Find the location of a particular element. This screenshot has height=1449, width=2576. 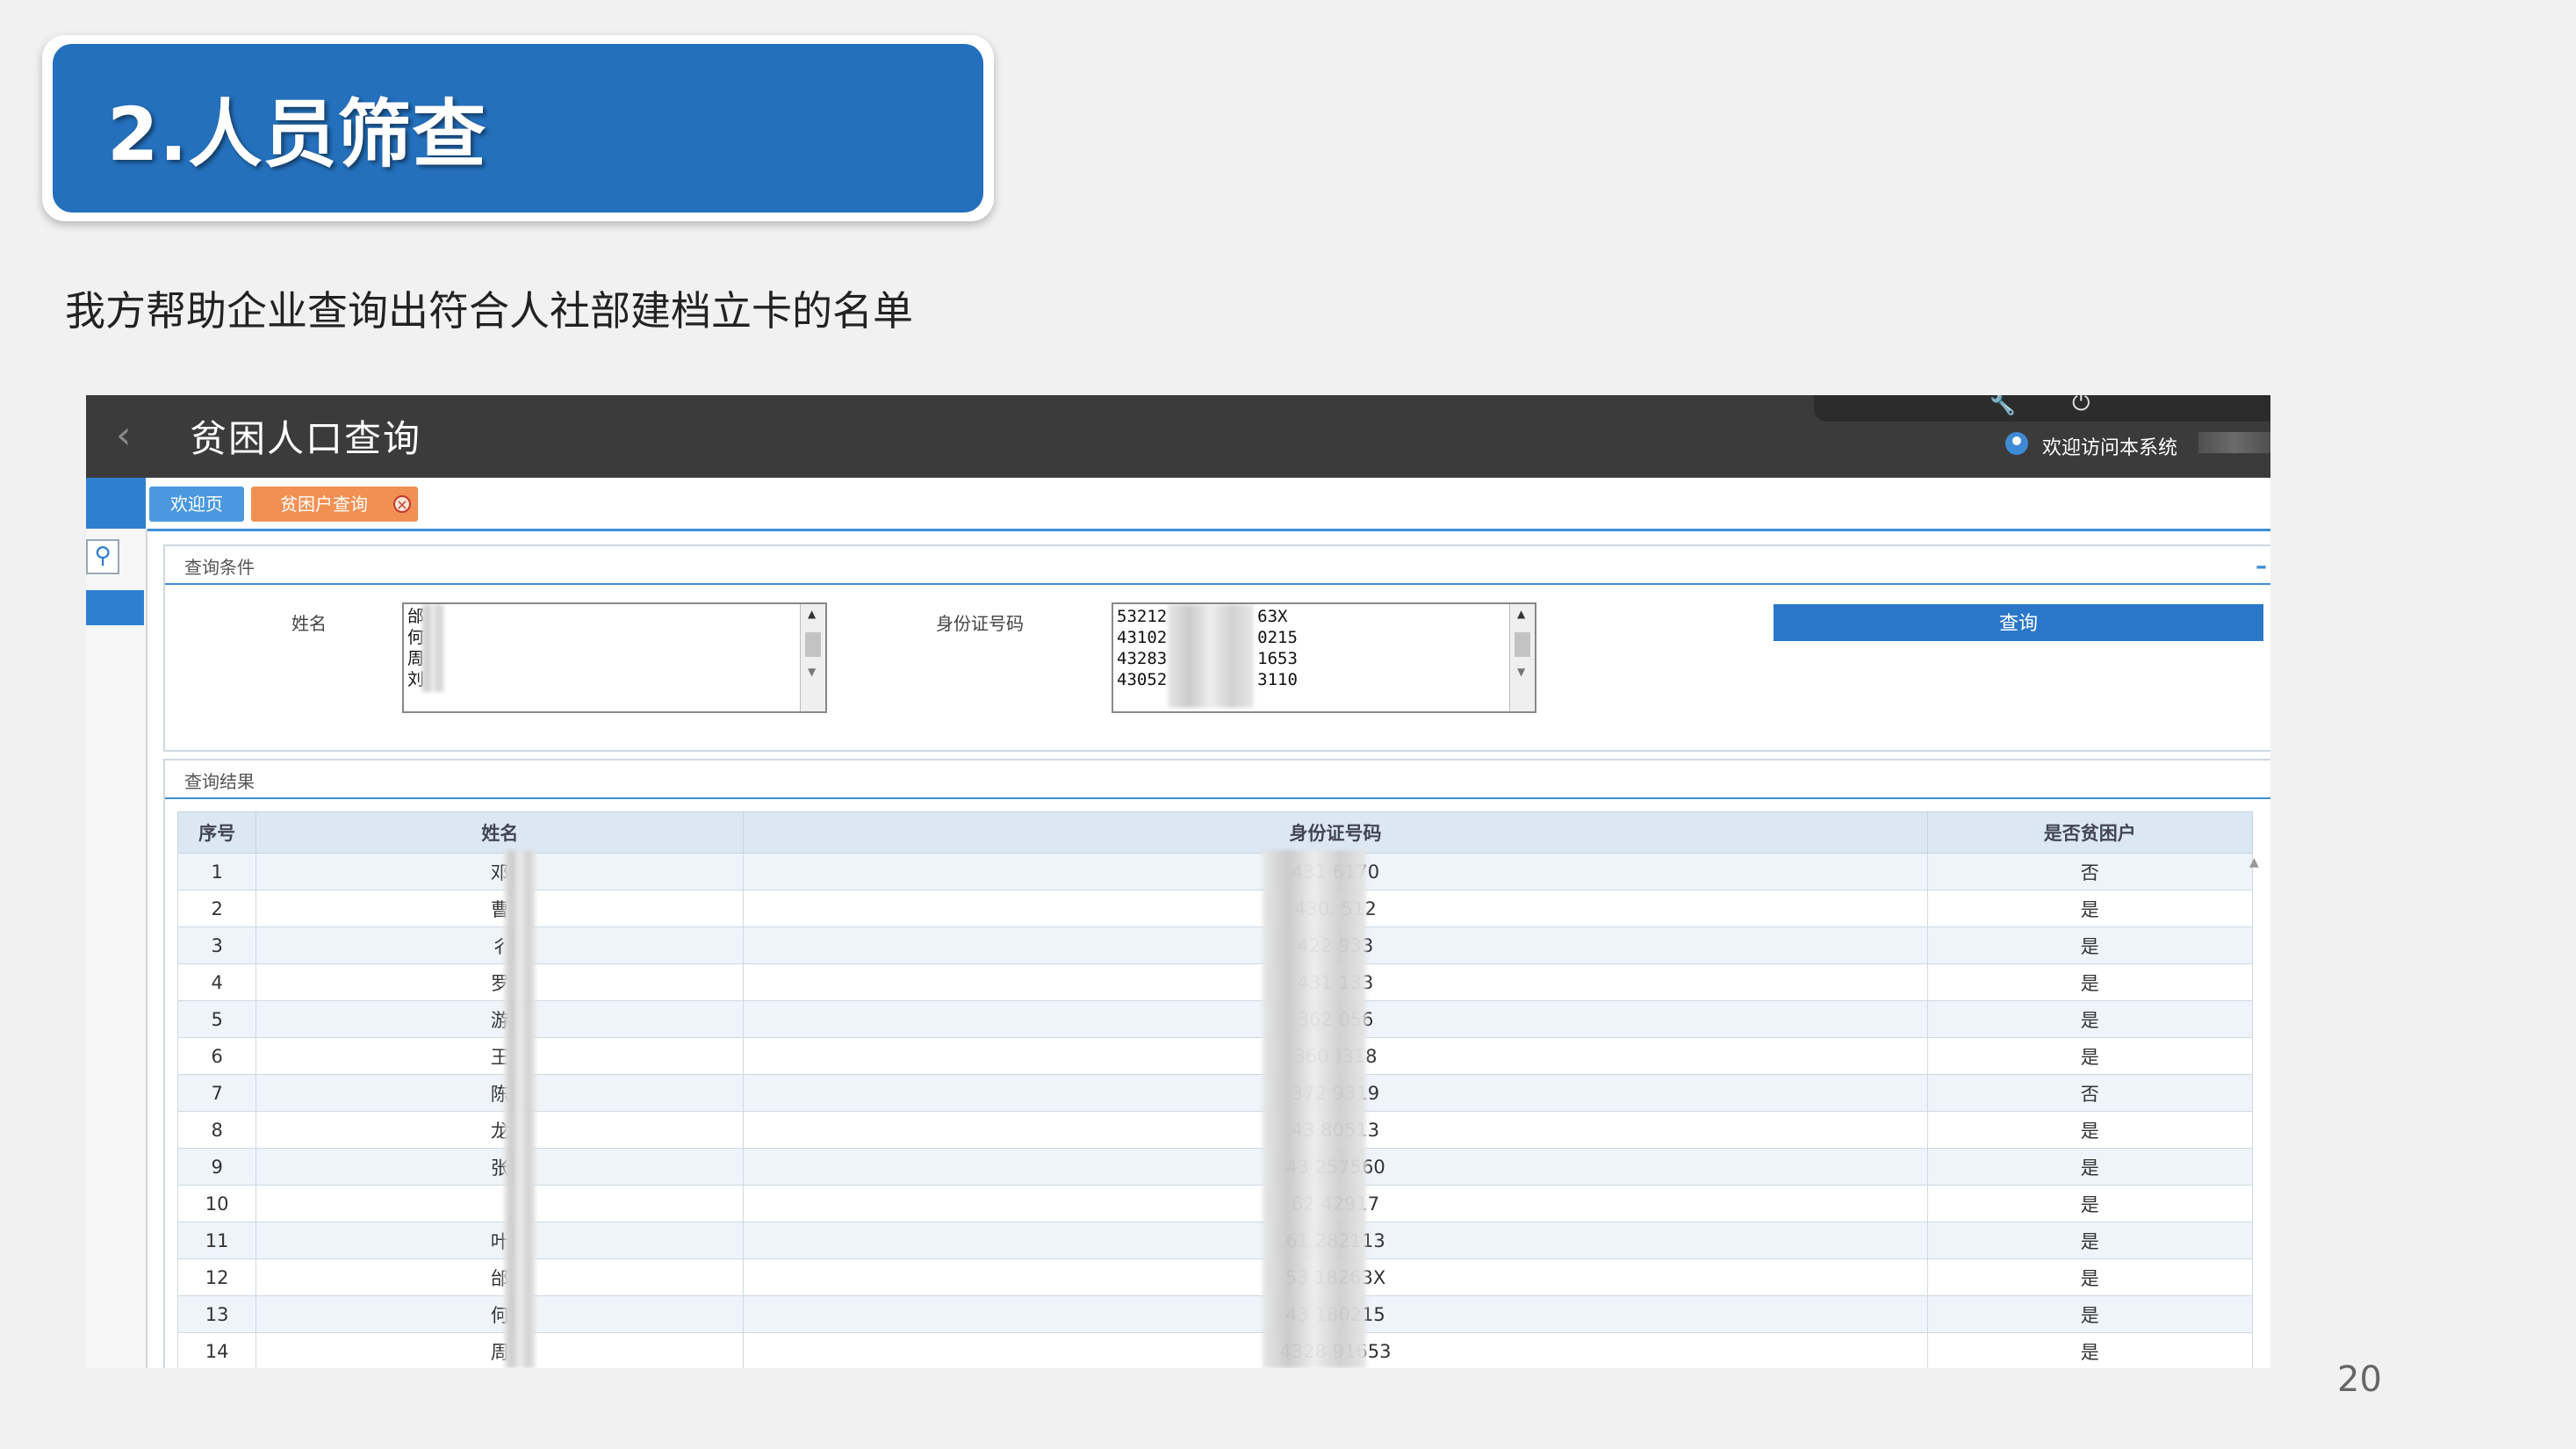

row-index: 1 is located at coordinates (216, 871).